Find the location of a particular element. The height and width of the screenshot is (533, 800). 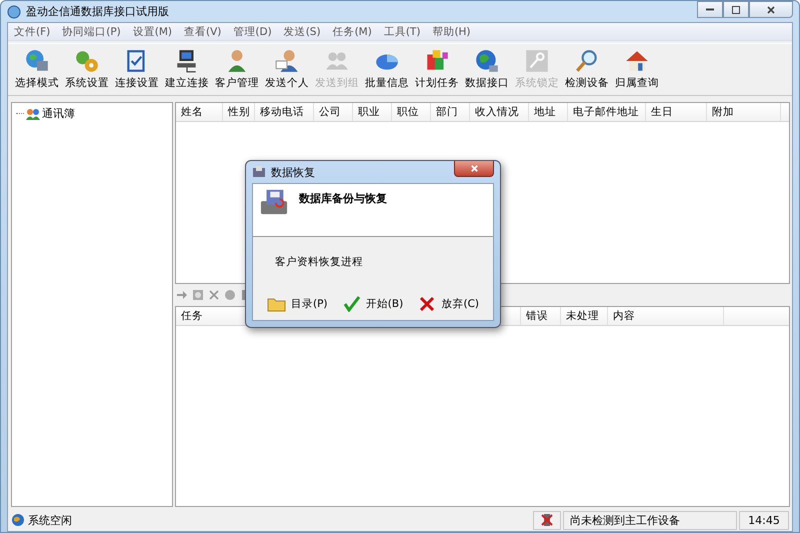

column-header: 职业 is located at coordinates (372, 112).